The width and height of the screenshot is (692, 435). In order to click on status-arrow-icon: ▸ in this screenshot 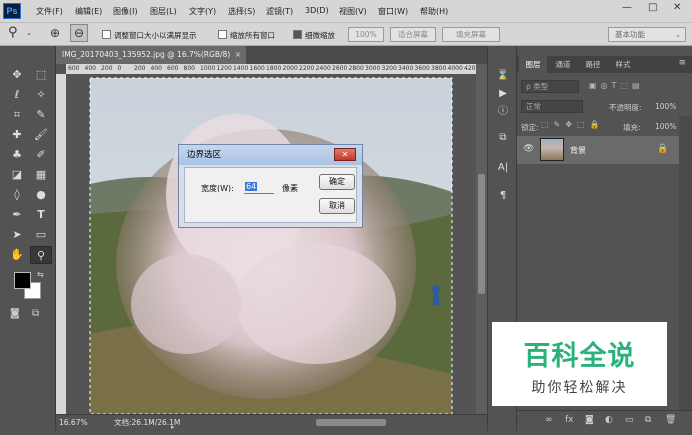, I will do `click(173, 427)`.